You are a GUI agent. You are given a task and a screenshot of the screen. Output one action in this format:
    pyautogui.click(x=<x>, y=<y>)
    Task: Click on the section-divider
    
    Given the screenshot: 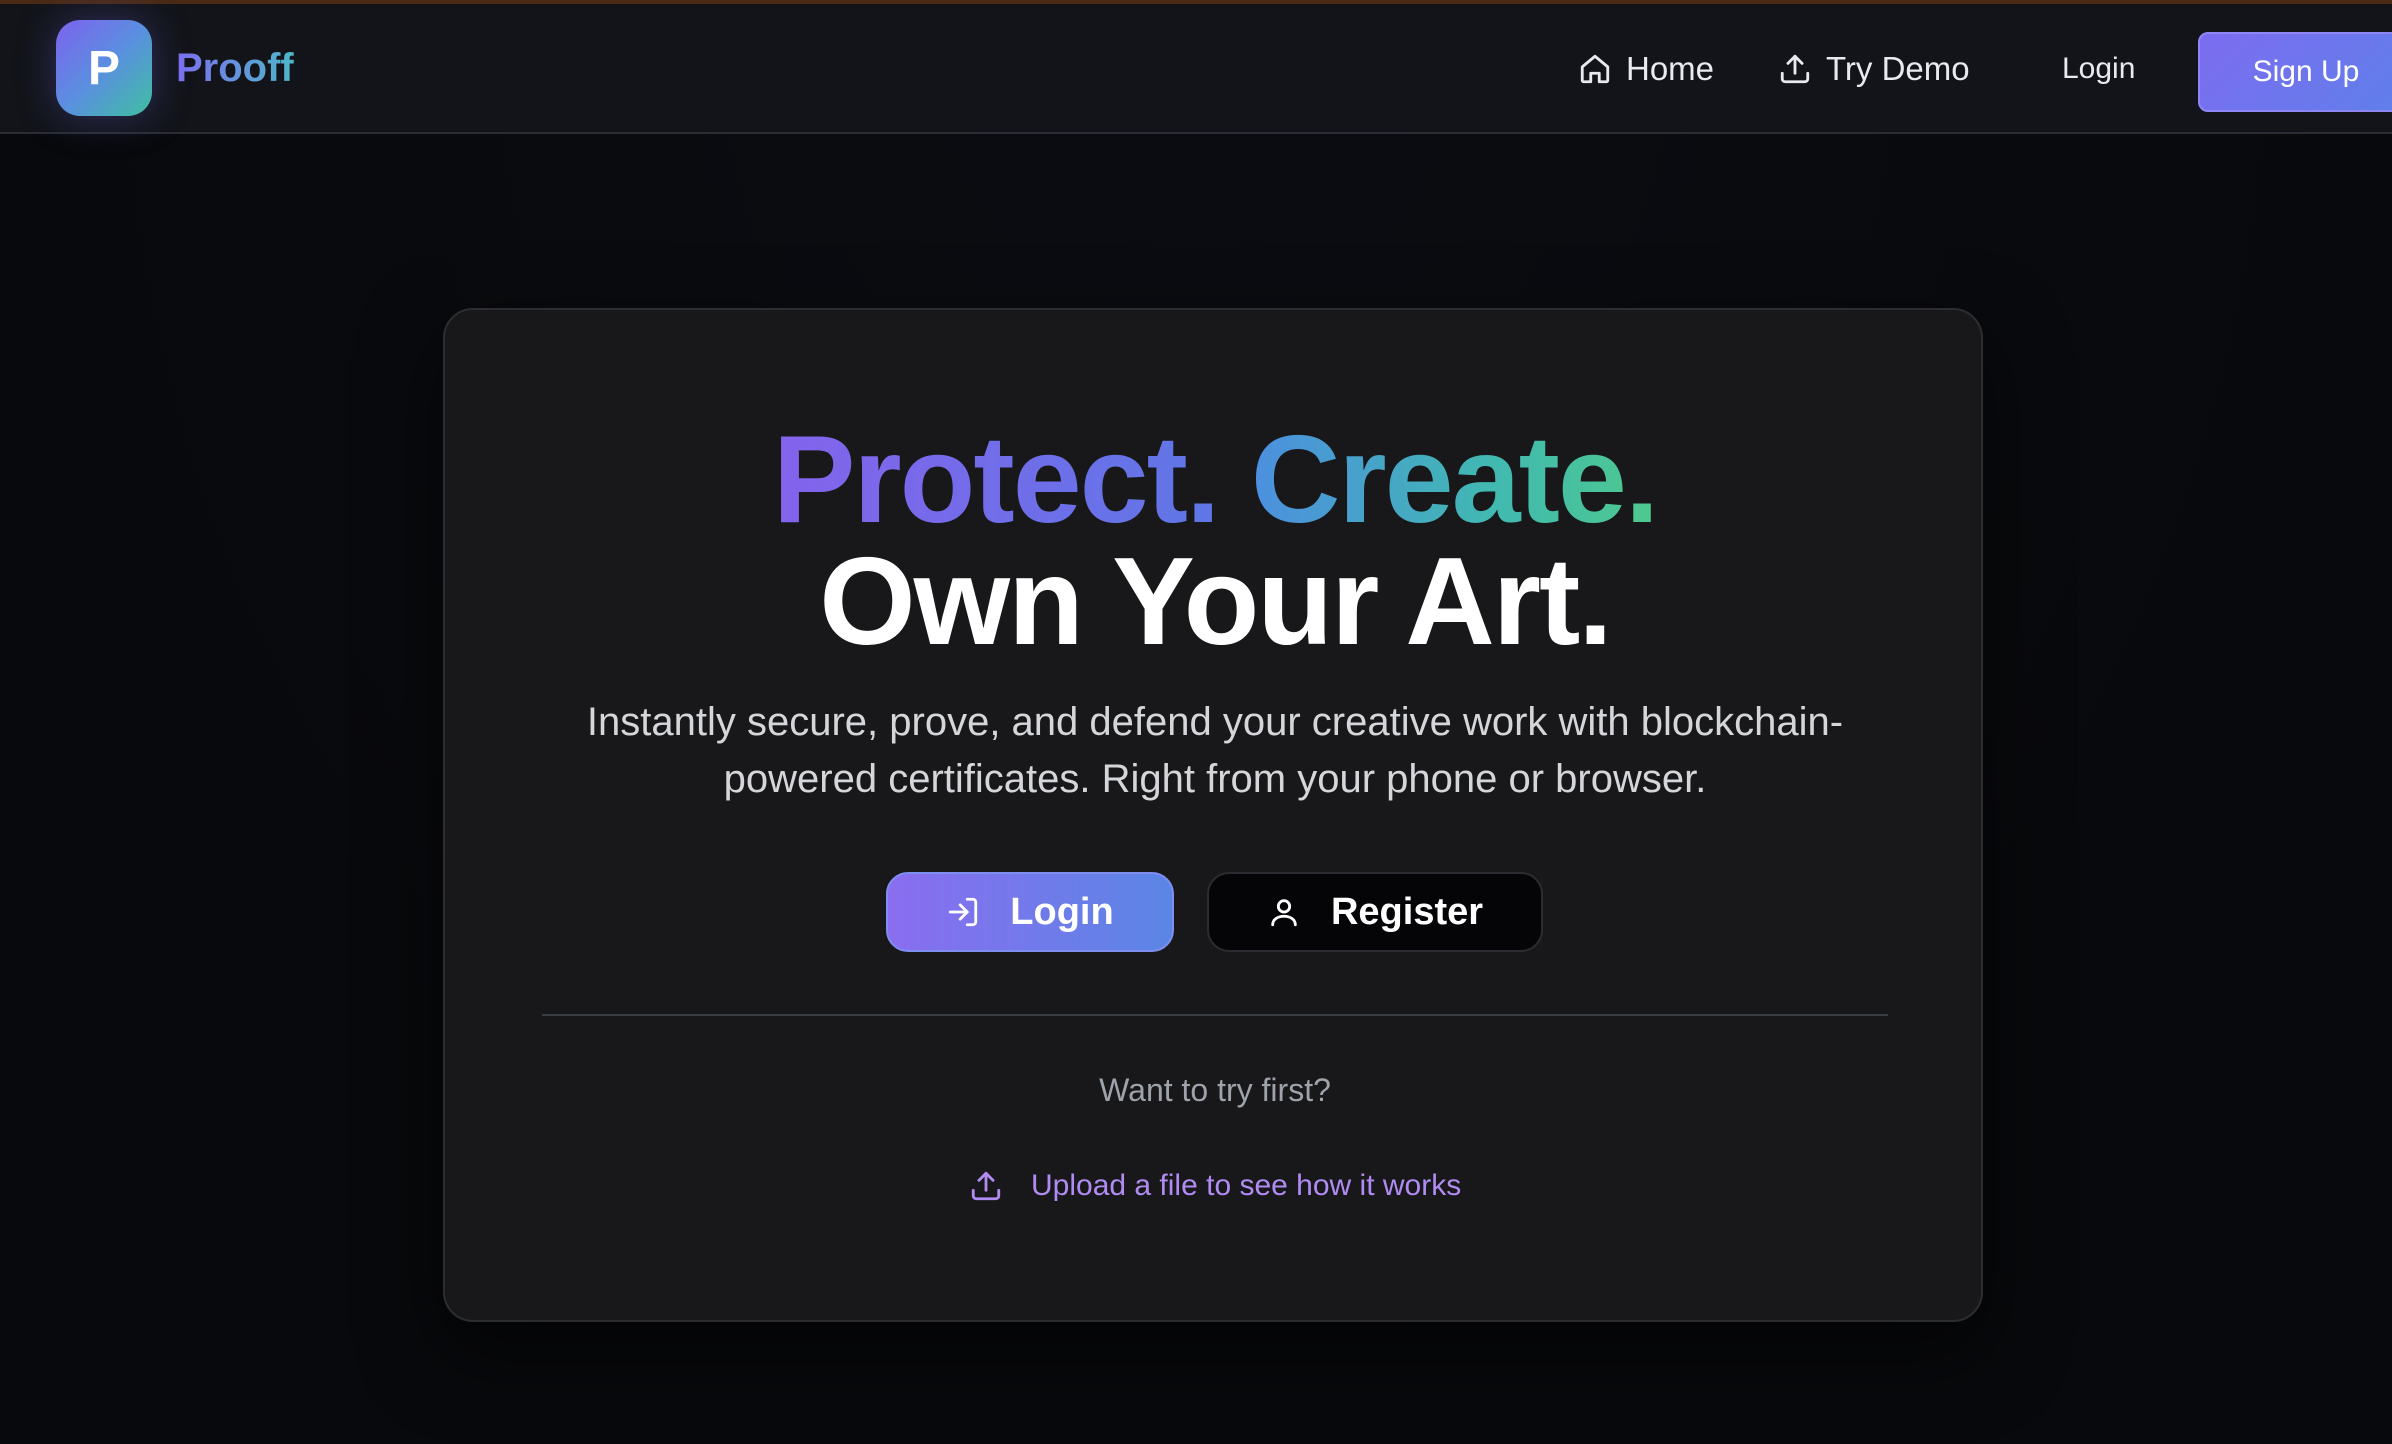 What is the action you would take?
    pyautogui.click(x=1215, y=1015)
    